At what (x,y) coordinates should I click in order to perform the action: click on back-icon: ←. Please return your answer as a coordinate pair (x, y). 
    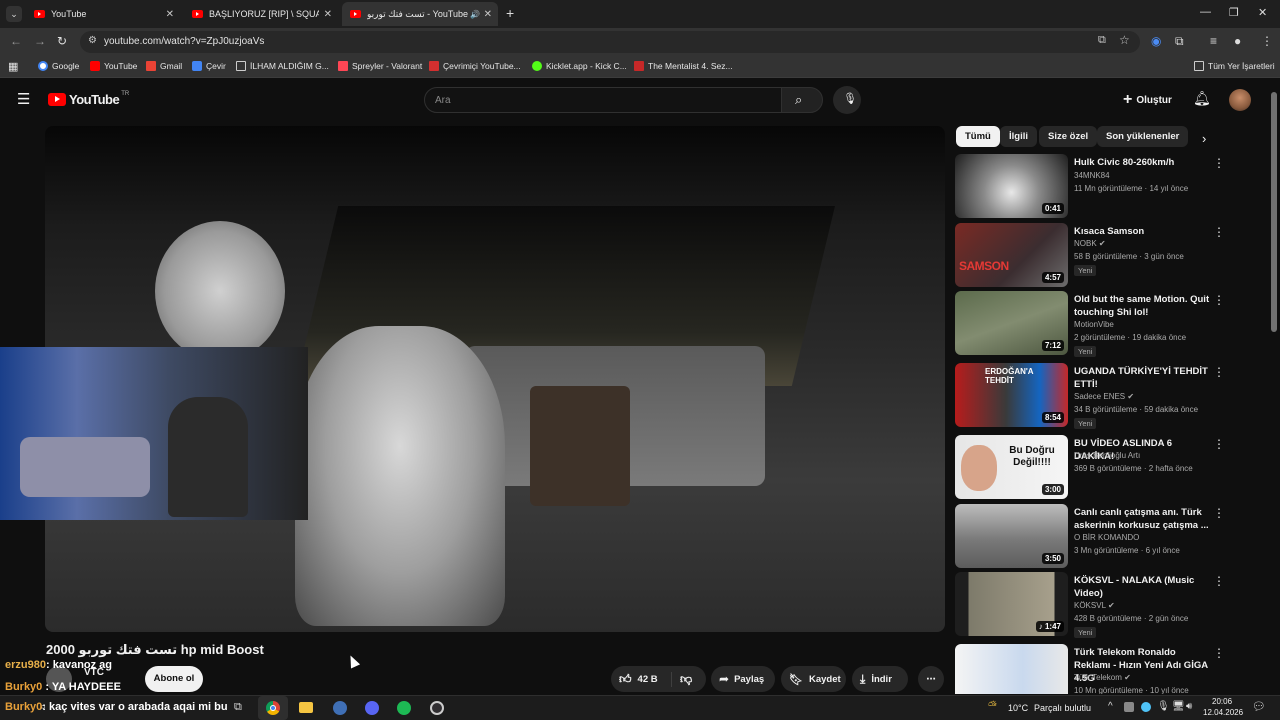
    Looking at the image, I should click on (16, 41).